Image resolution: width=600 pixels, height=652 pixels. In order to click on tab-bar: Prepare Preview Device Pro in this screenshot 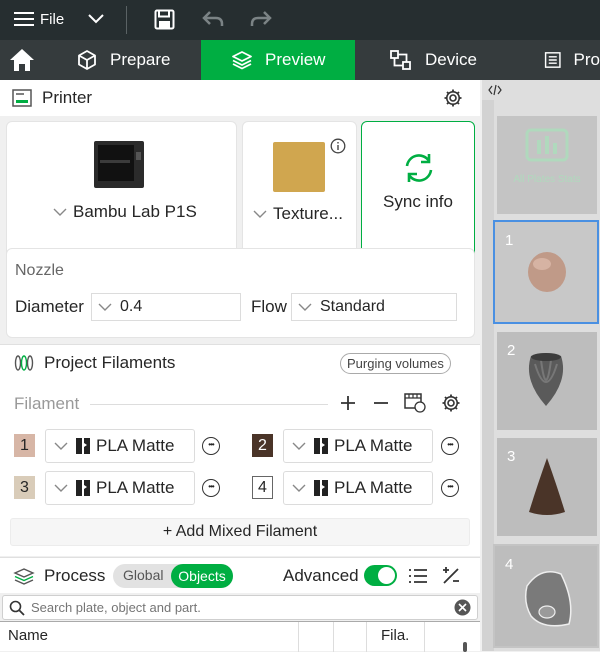, I will do `click(300, 60)`.